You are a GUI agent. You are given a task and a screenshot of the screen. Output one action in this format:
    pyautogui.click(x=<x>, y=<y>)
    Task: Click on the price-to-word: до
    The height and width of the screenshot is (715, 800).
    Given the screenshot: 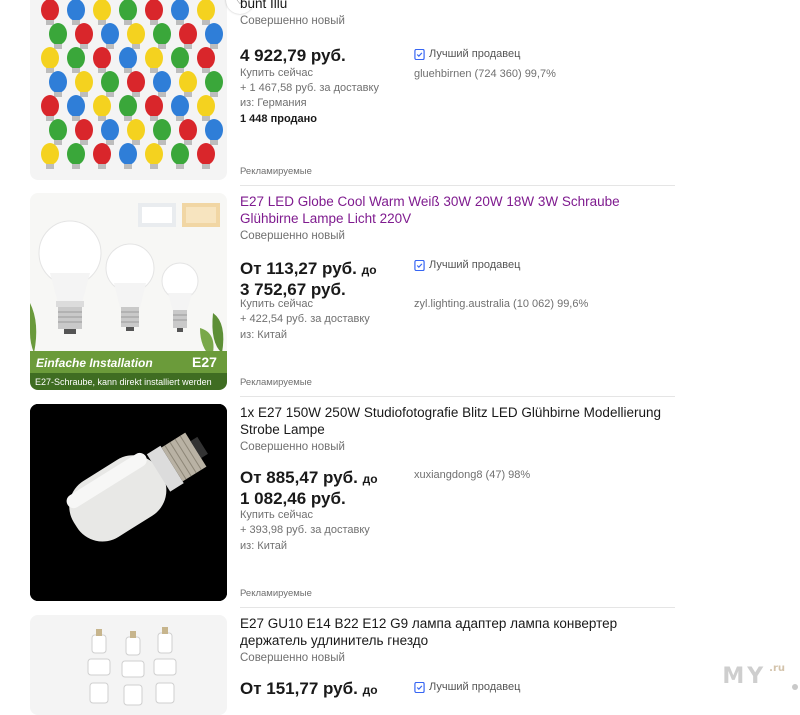 What is the action you would take?
    pyautogui.click(x=370, y=479)
    